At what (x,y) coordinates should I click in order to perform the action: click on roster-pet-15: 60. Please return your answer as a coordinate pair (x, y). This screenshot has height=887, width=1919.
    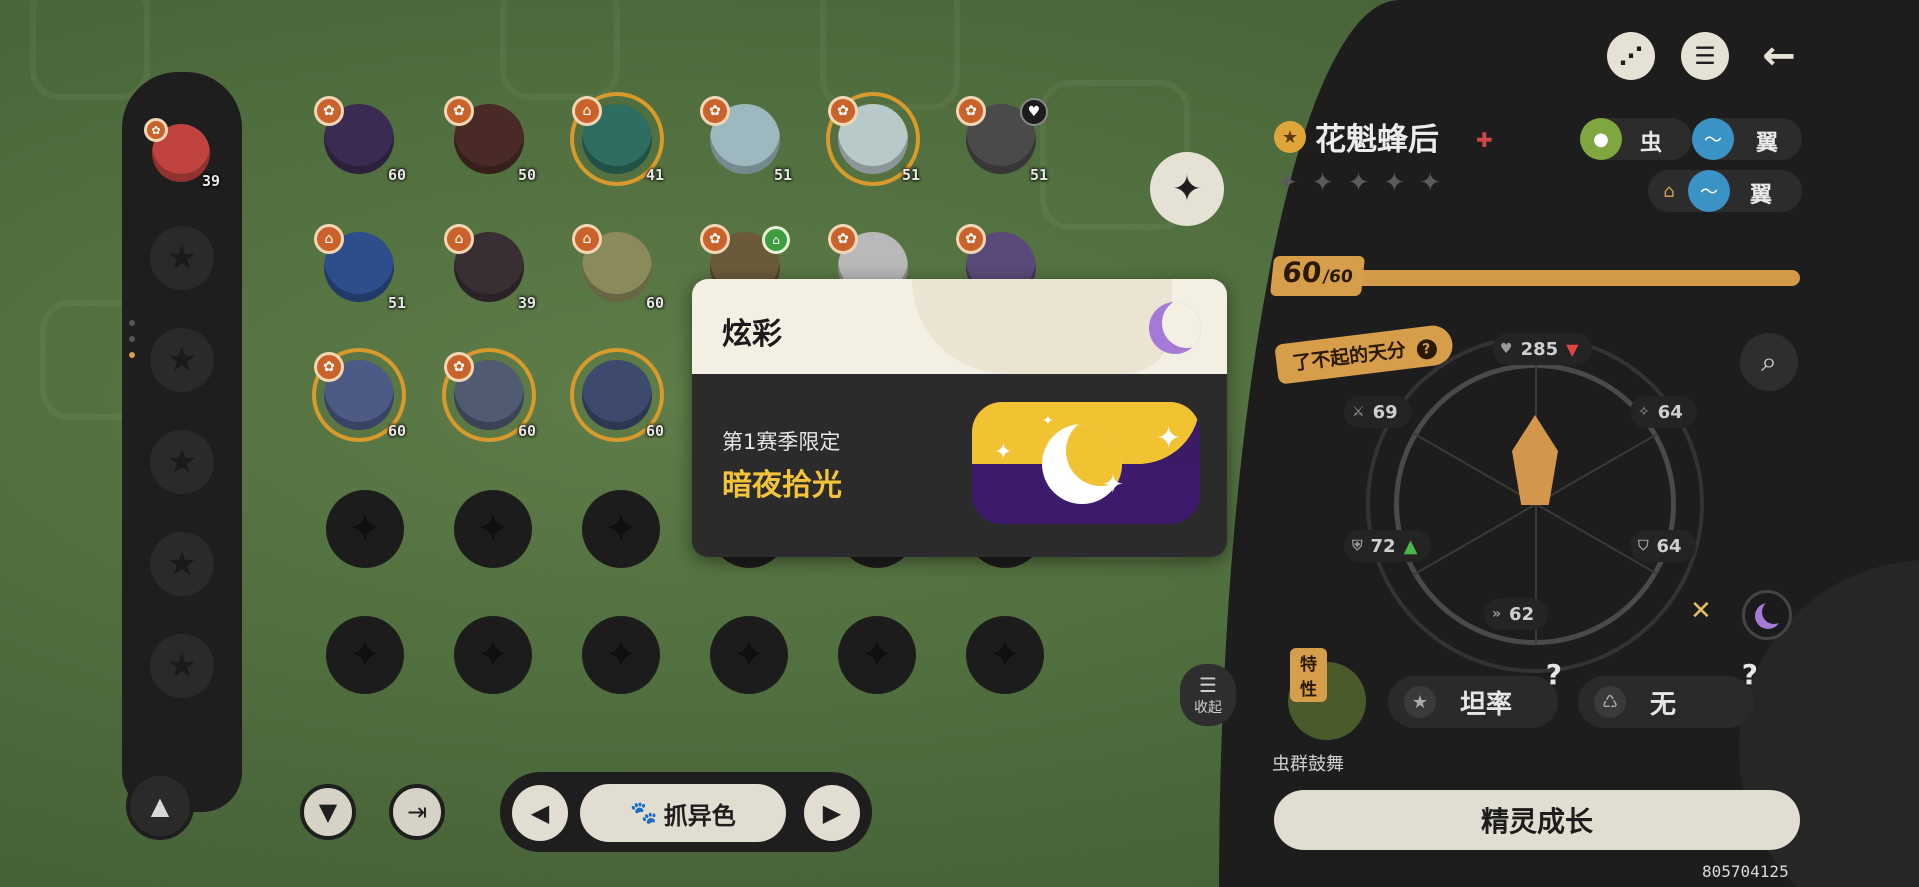
    Looking at the image, I should click on (619, 396).